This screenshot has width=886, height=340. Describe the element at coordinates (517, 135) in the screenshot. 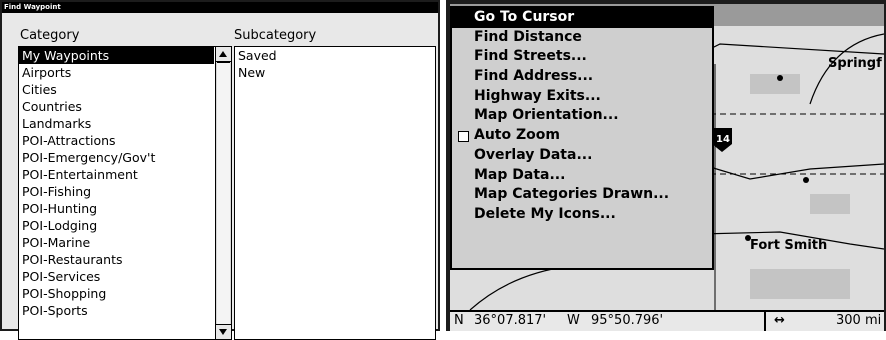

I see `auto-zoom-label: Auto Zoom` at that location.